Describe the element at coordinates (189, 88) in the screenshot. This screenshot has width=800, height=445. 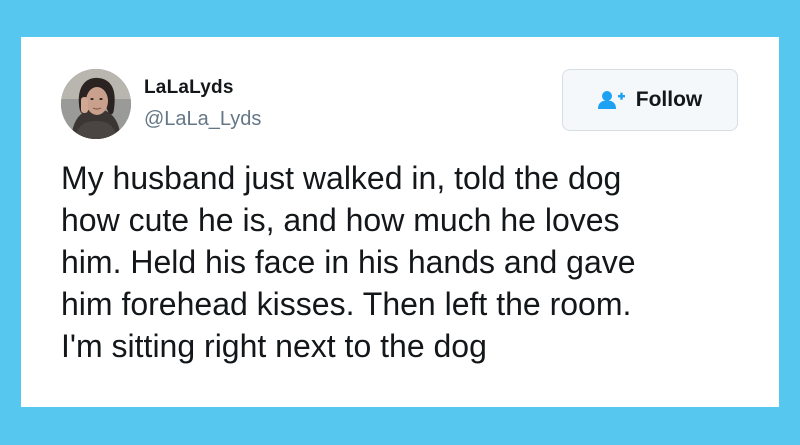
I see `display-name: LaLaLyds` at that location.